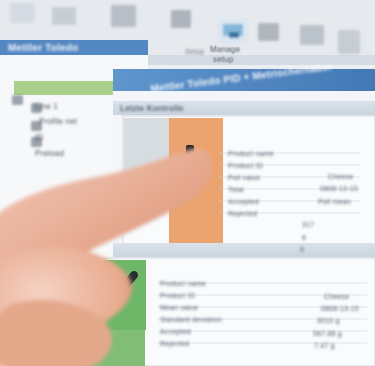 This screenshot has height=366, width=375. Describe the element at coordinates (251, 154) in the screenshot. I see `section-one-label-1: Product name` at that location.